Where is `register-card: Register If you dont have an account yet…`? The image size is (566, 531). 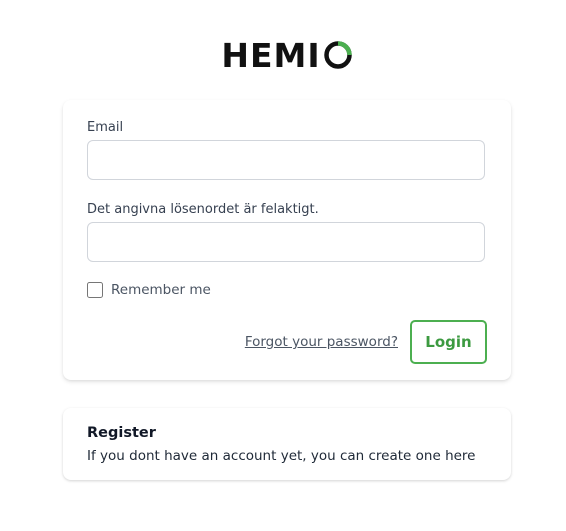
register-card: Register If you dont have an account yet… is located at coordinates (287, 444).